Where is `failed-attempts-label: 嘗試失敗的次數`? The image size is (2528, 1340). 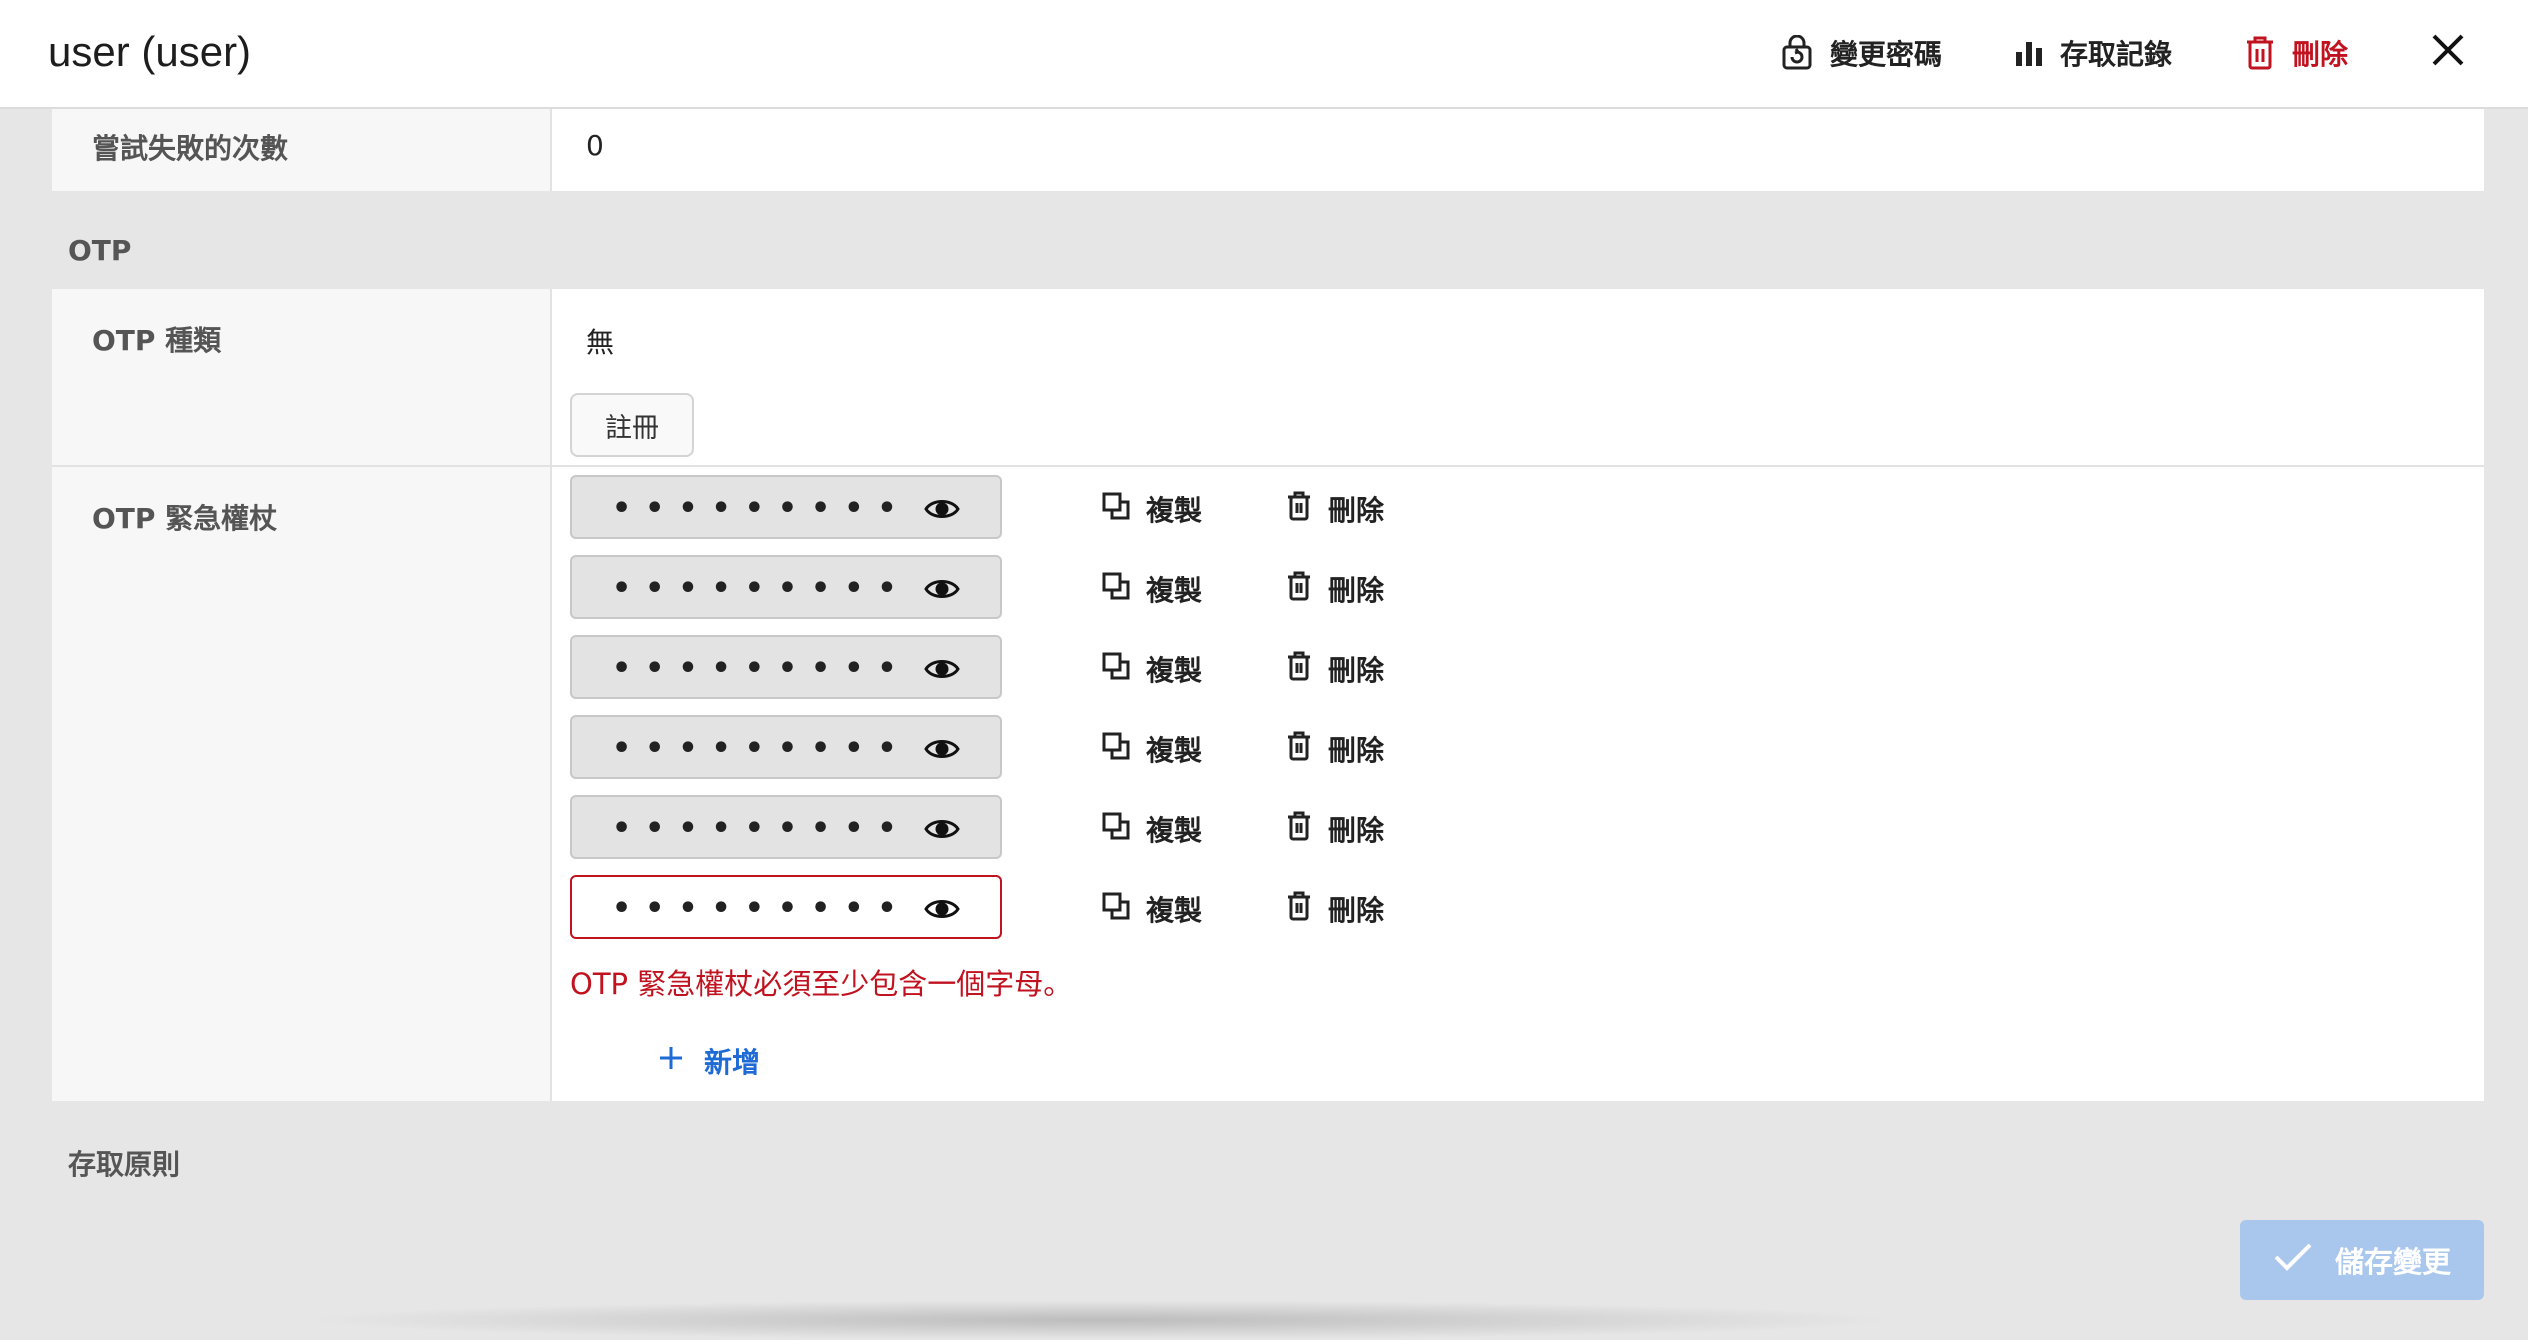 failed-attempts-label: 嘗試失敗的次數 is located at coordinates (190, 148).